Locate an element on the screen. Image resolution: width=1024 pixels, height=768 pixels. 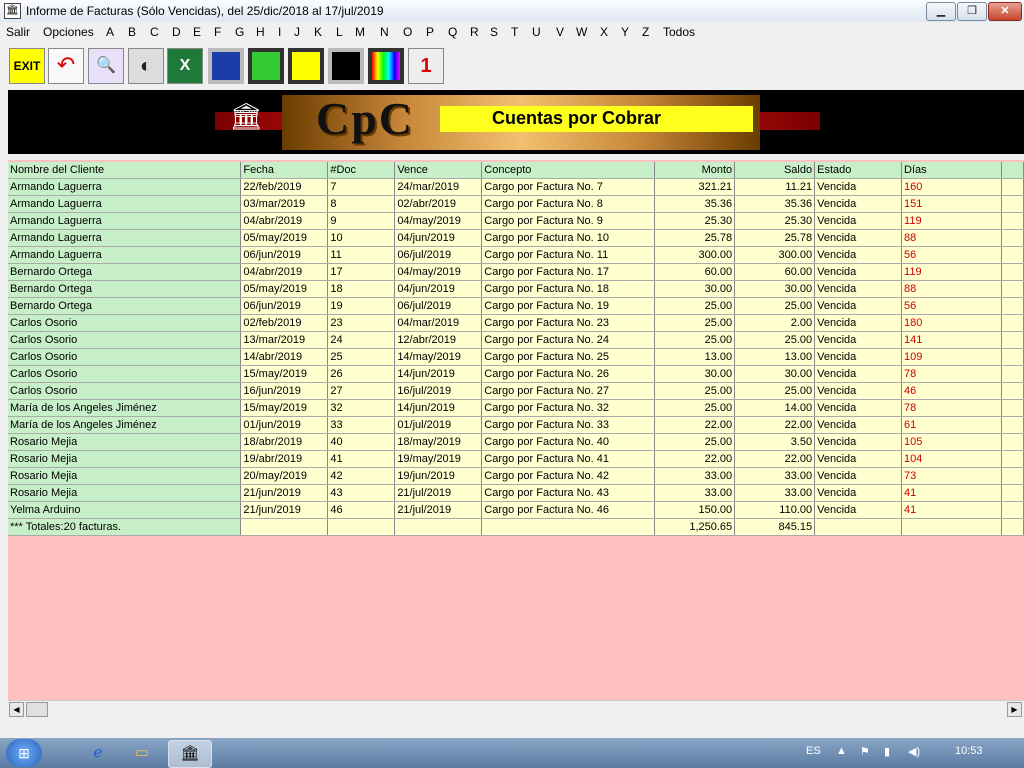
scroll-left-button: ◀ is located at coordinates (16, 709).